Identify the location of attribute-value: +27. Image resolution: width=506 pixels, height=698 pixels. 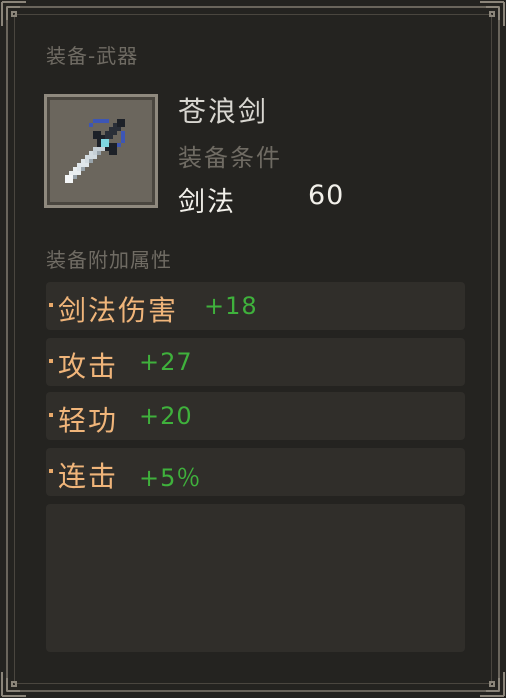
(166, 362).